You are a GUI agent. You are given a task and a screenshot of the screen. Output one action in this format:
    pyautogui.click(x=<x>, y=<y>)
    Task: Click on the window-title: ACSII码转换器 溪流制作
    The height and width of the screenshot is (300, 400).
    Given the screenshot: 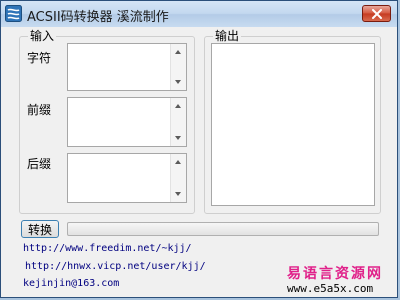 What is the action you would take?
    pyautogui.click(x=98, y=17)
    